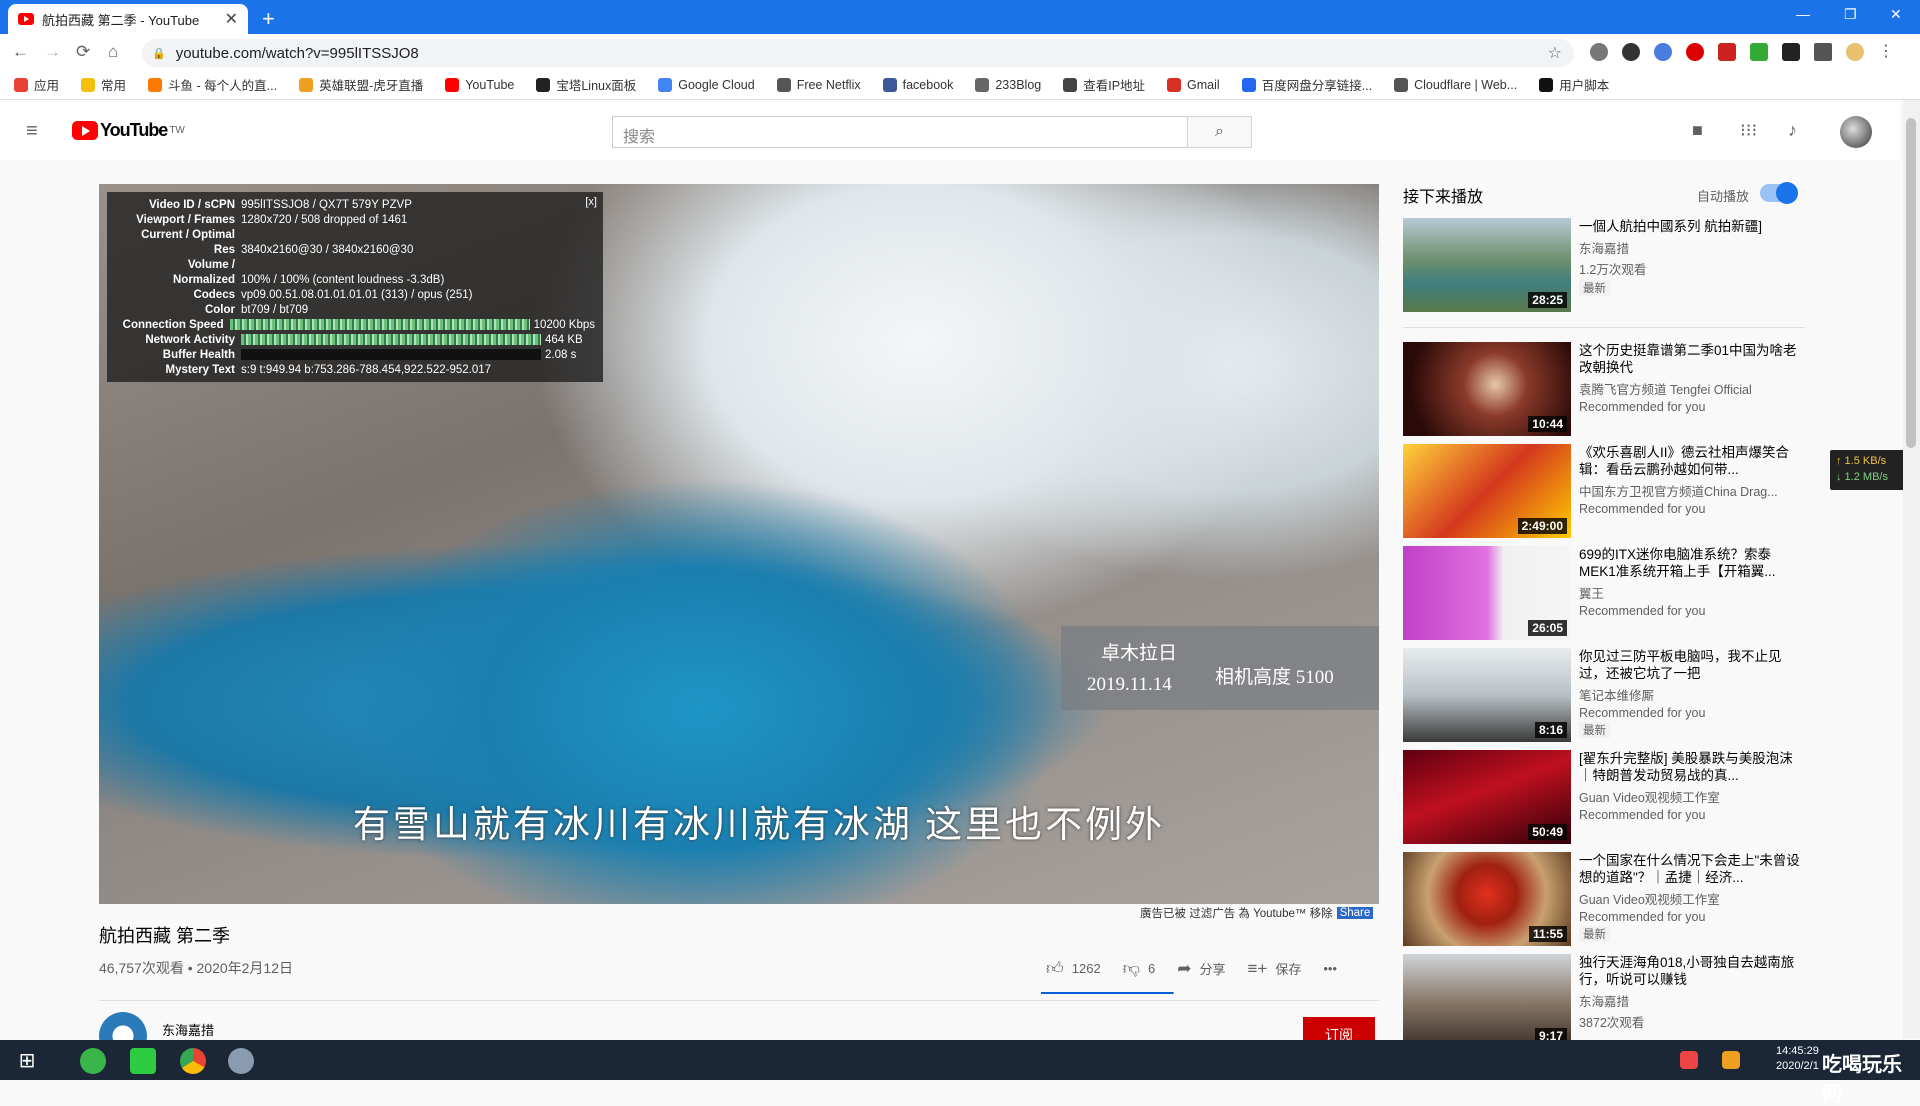 The width and height of the screenshot is (1920, 1106). I want to click on notifications-bell-icon: ♪, so click(1792, 130).